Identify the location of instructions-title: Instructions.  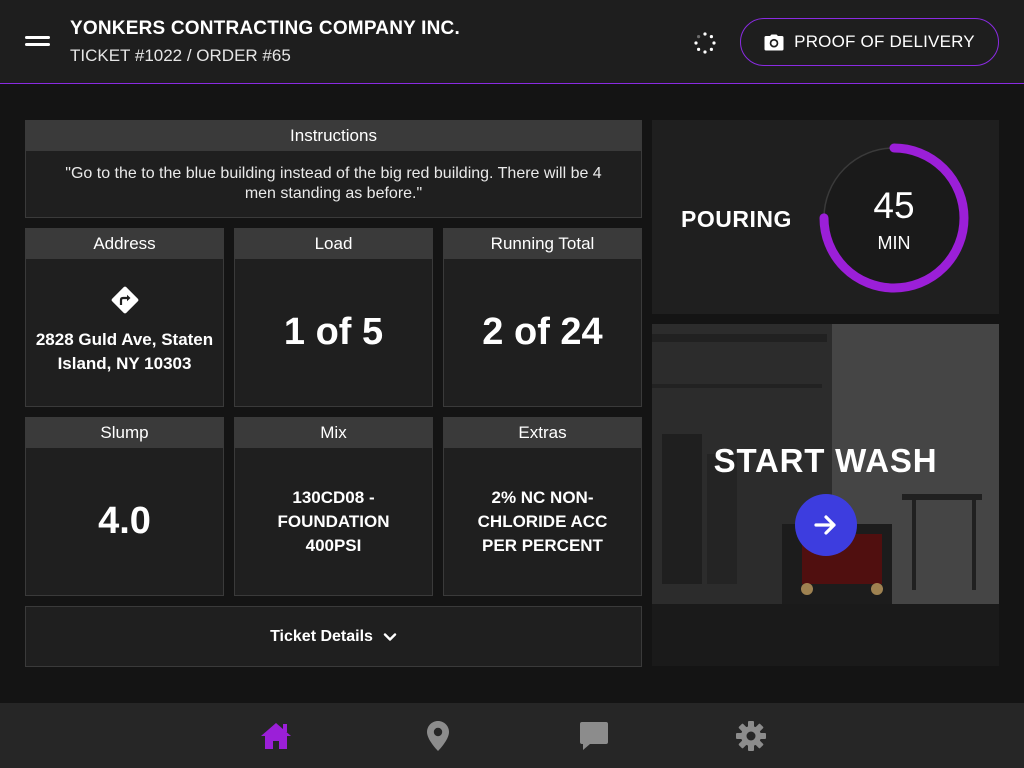
(333, 136).